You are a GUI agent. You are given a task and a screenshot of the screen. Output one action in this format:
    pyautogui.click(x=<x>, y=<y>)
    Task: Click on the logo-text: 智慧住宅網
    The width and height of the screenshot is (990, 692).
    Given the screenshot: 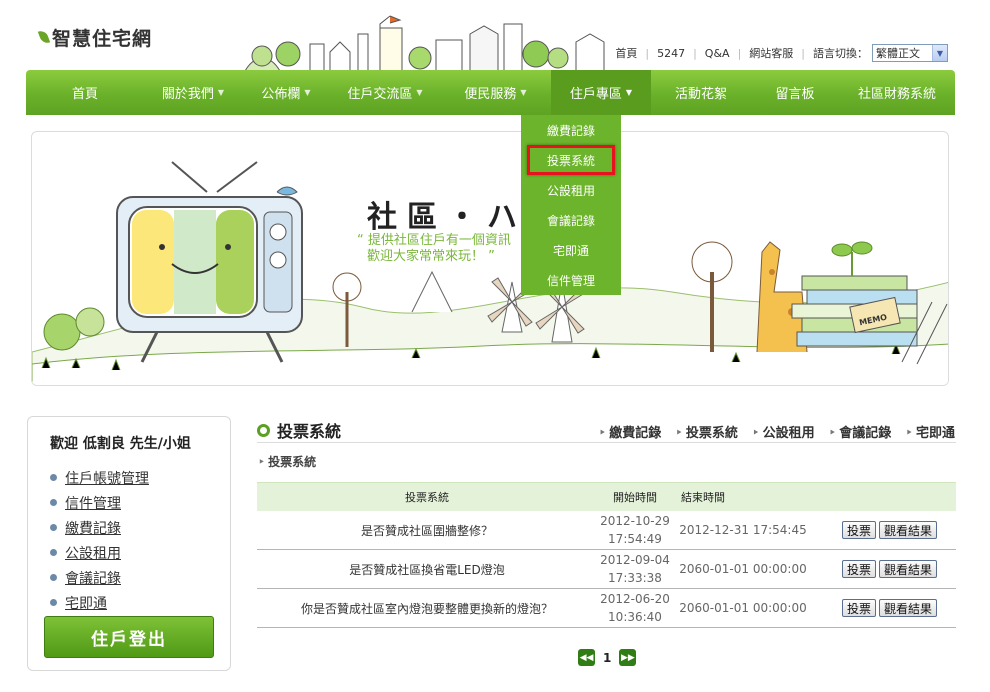 What is the action you would take?
    pyautogui.click(x=102, y=38)
    